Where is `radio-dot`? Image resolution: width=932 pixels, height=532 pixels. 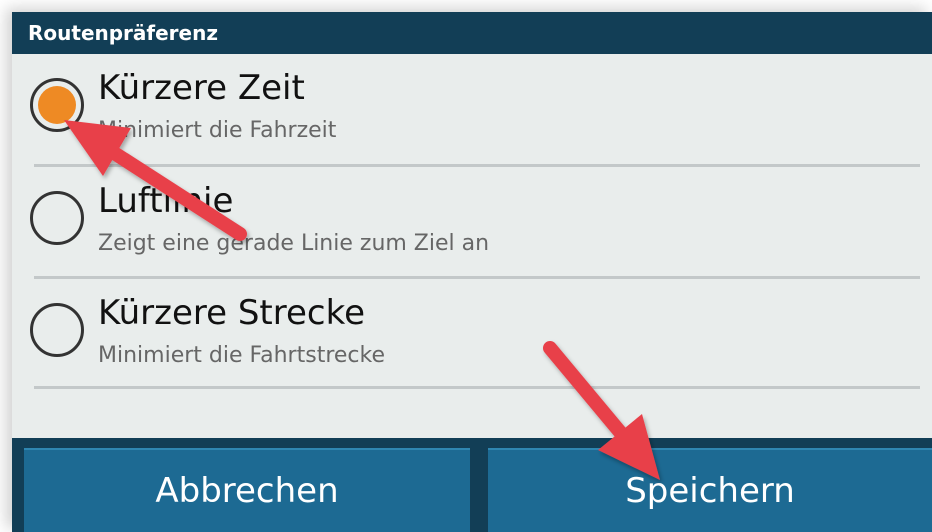
radio-dot is located at coordinates (57, 105).